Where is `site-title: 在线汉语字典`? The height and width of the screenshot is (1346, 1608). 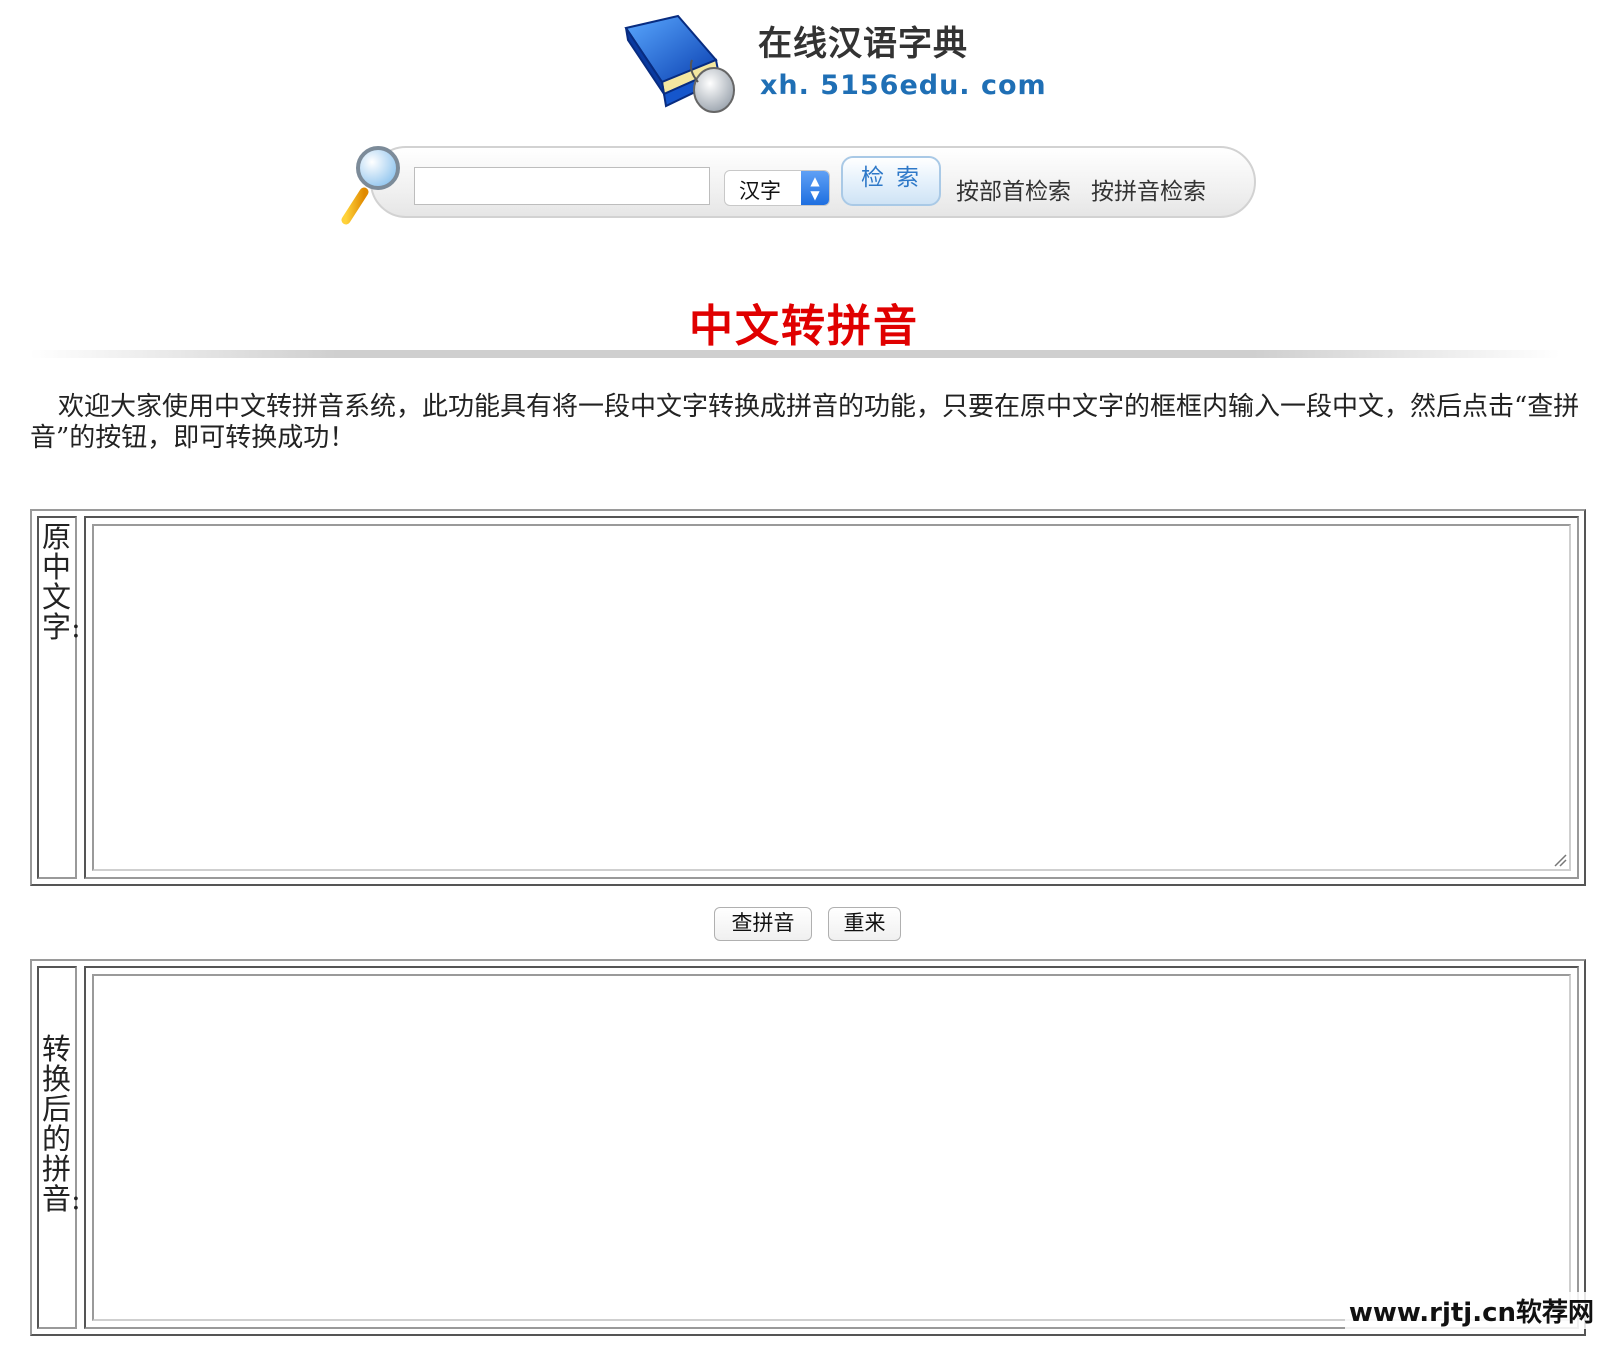 site-title: 在线汉语字典 is located at coordinates (863, 44).